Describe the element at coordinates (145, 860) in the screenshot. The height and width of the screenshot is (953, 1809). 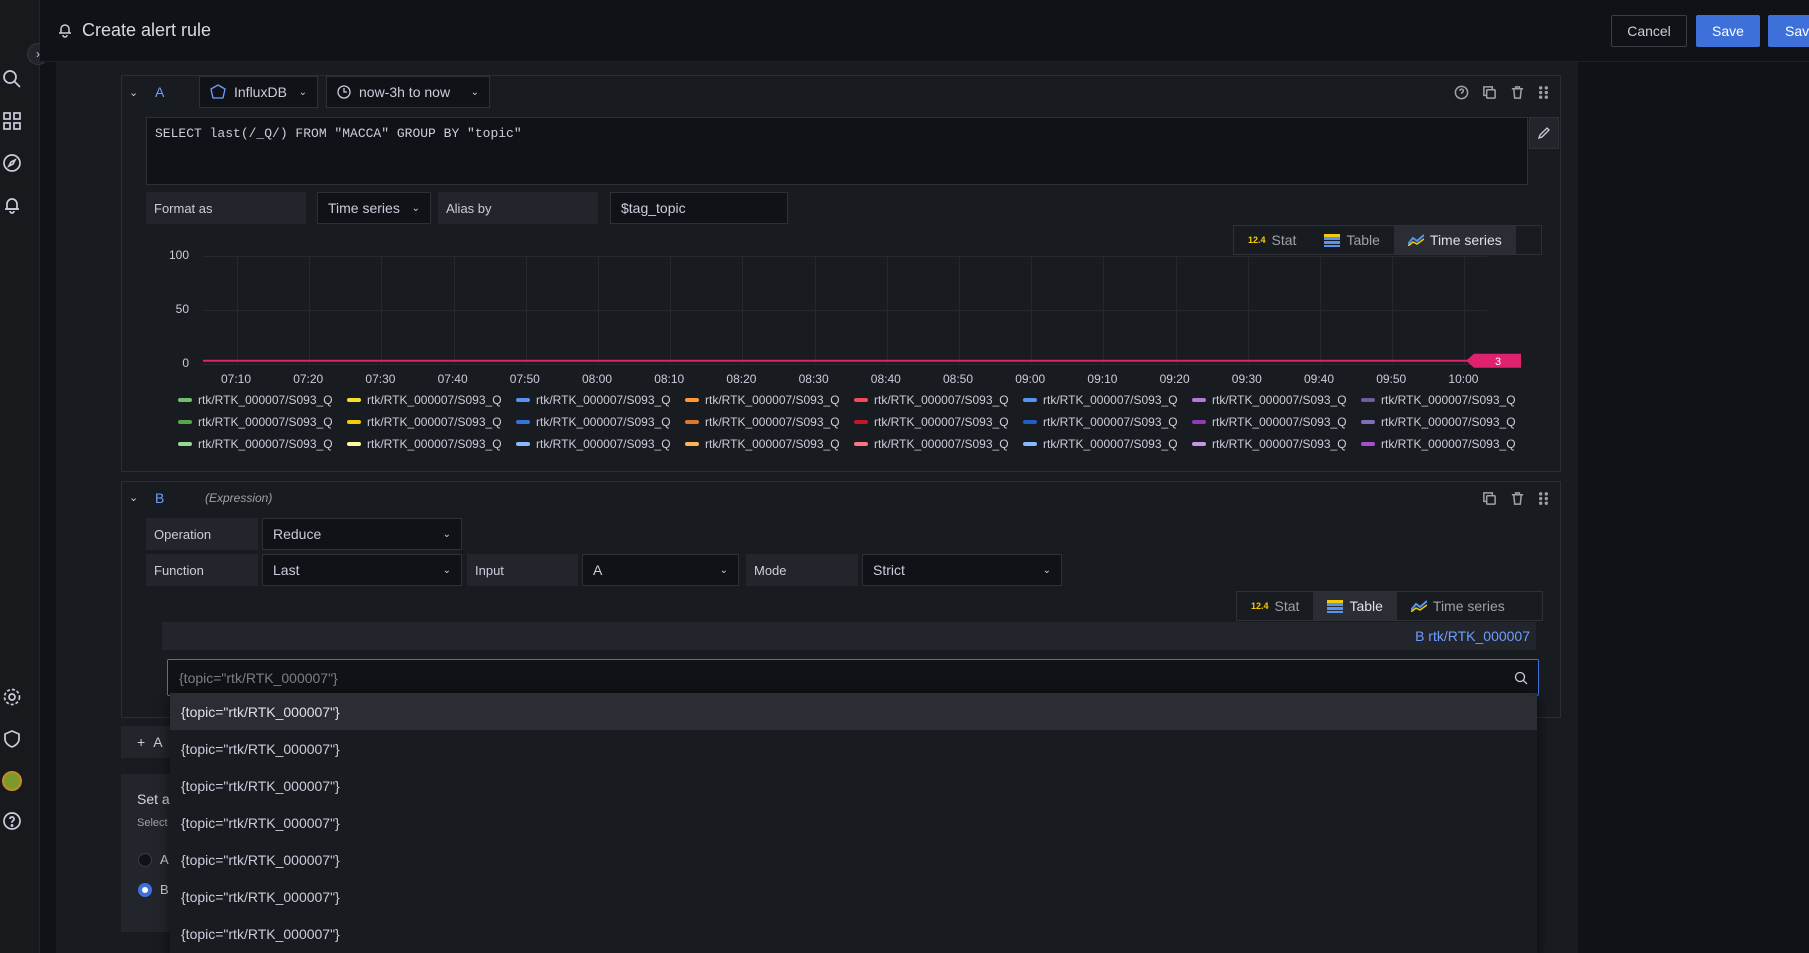
I see `radio-a` at that location.